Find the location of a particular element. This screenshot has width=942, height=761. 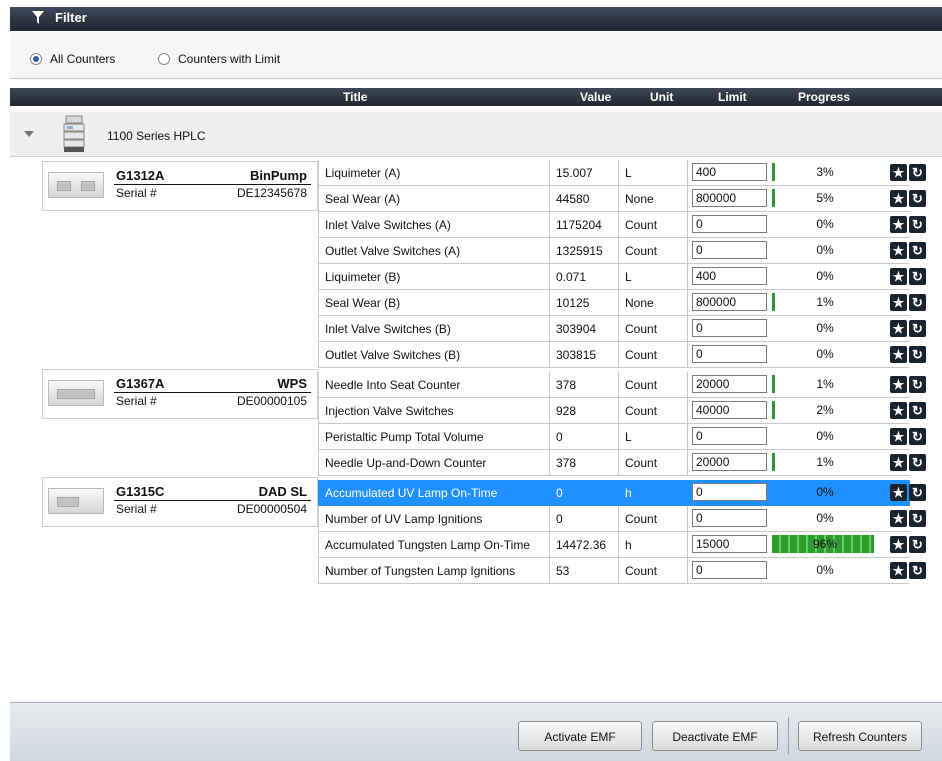

column-header-progress: Progress is located at coordinates (824, 97).